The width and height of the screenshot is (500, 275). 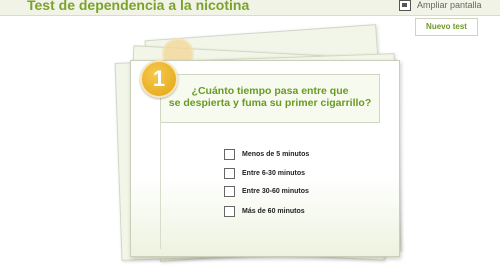 What do you see at coordinates (160, 185) in the screenshot?
I see `card-divider` at bounding box center [160, 185].